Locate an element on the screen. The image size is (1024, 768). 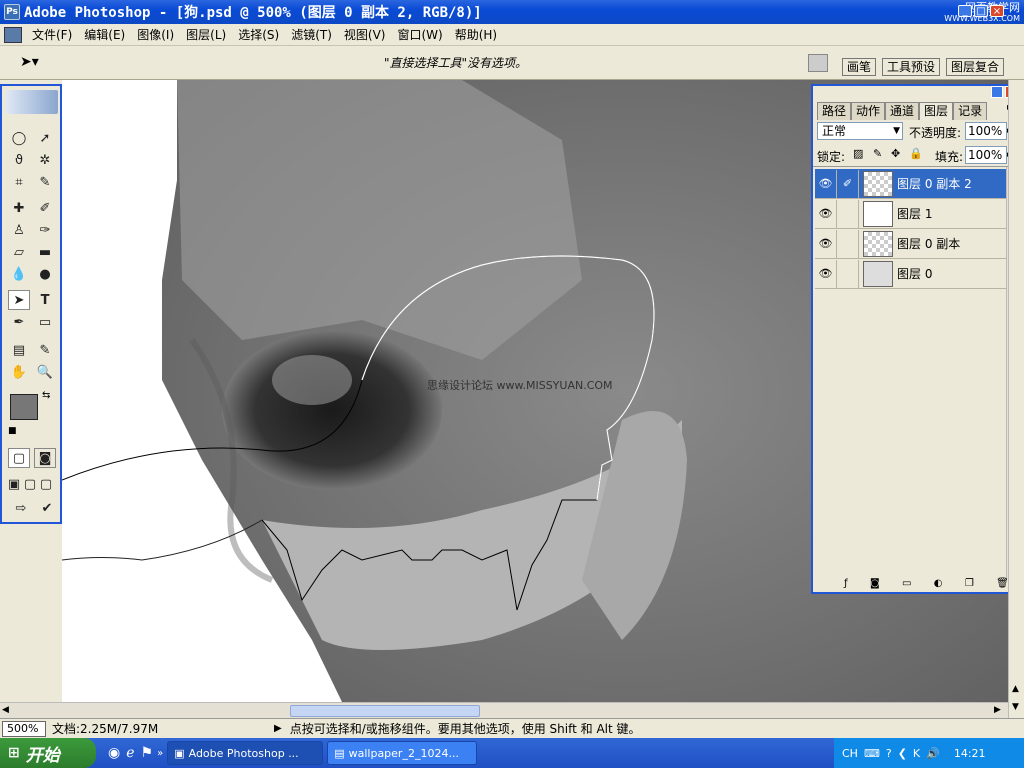
menu-filter: 滤镜(T) is located at coordinates (311, 34).